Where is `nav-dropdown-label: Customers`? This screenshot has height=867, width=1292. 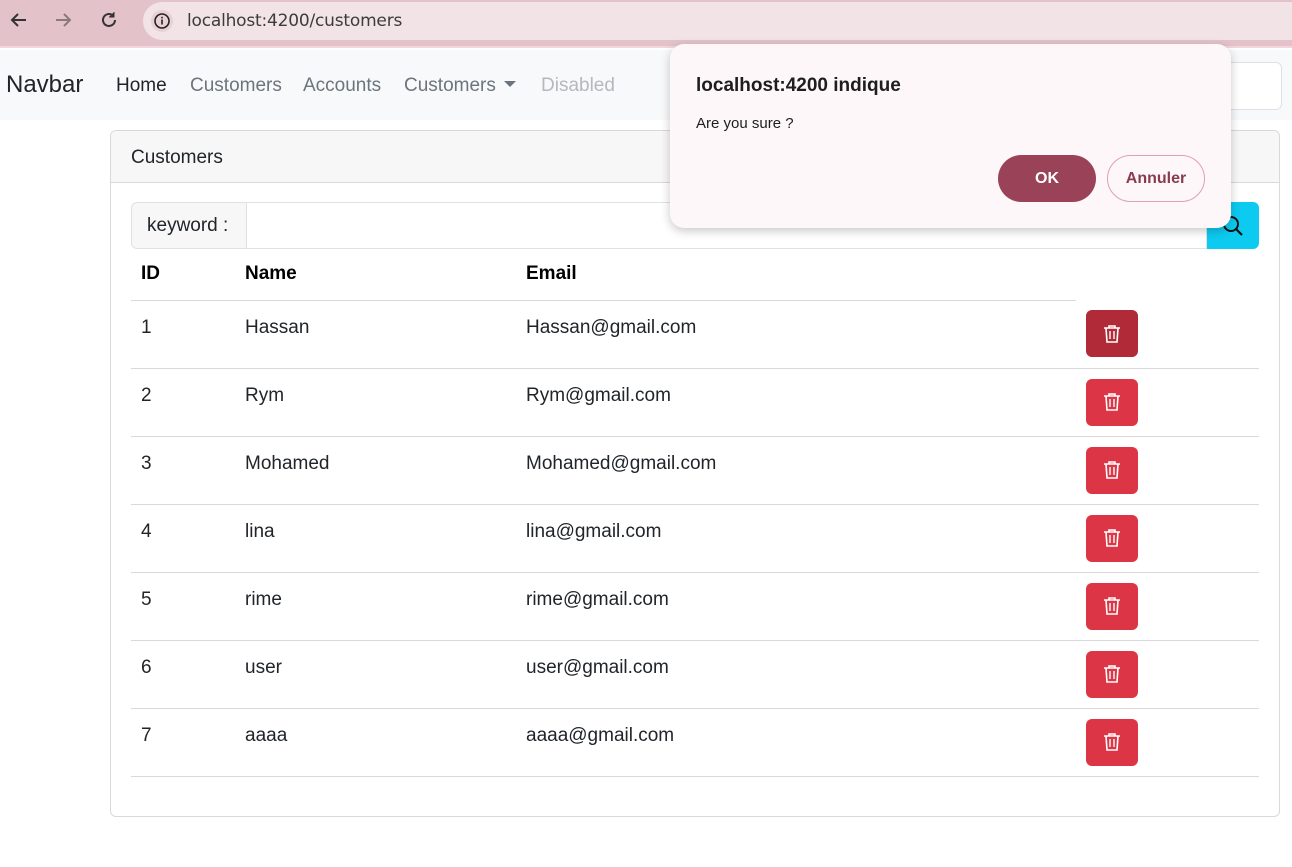 nav-dropdown-label: Customers is located at coordinates (450, 85).